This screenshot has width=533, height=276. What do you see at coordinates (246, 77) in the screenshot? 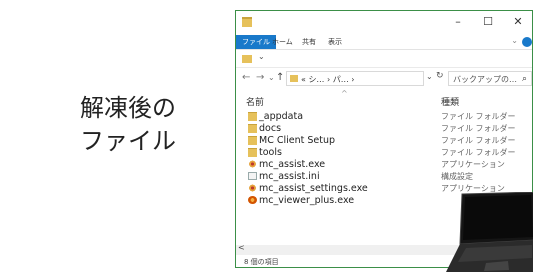
I see `back-icon: ←` at bounding box center [246, 77].